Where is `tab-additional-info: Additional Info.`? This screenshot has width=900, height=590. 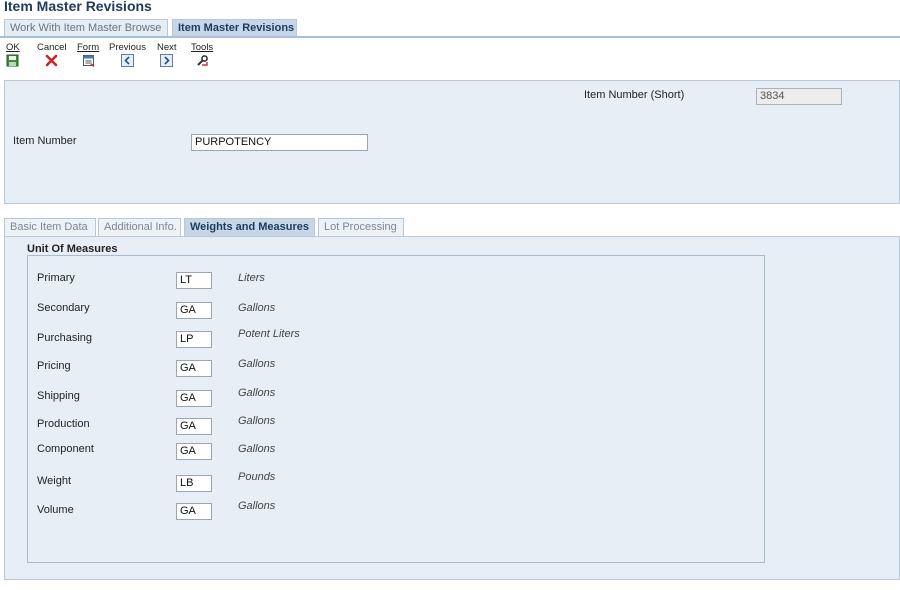
tab-additional-info: Additional Info. is located at coordinates (139, 227).